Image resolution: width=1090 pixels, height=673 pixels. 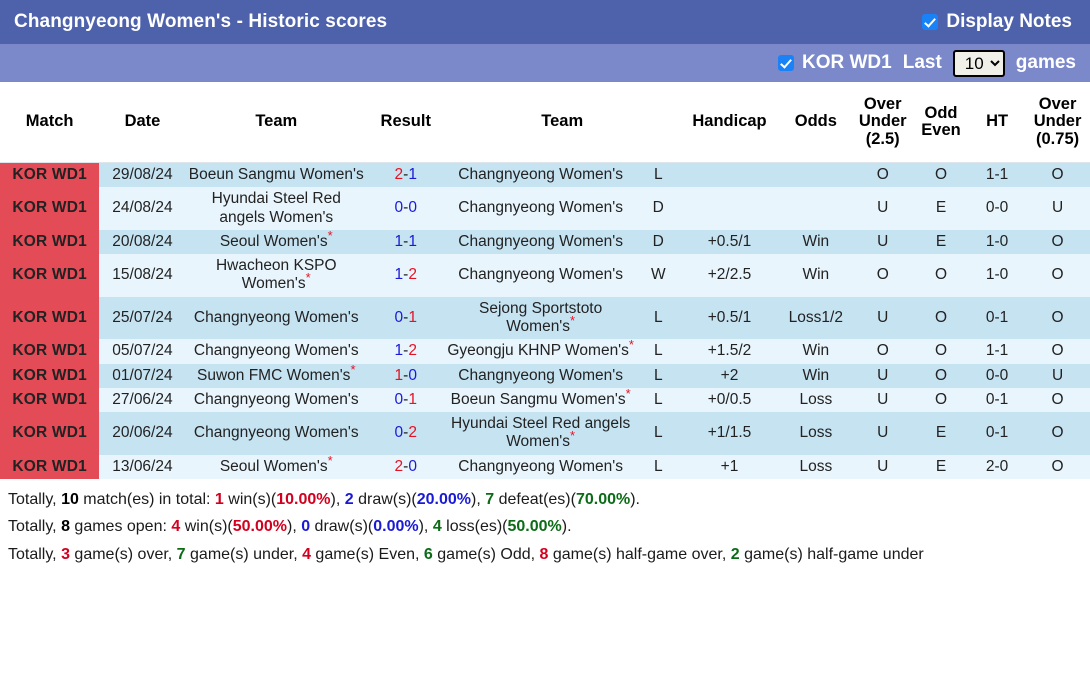 I want to click on row-away-team: Sejong Sportstoto Women's*, so click(x=540, y=318).